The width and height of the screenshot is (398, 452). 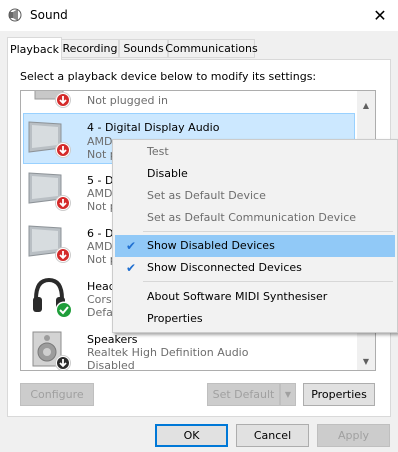 What do you see at coordinates (255, 218) in the screenshot?
I see `menu-item-set-default-communication: Set as Default Communication Device` at bounding box center [255, 218].